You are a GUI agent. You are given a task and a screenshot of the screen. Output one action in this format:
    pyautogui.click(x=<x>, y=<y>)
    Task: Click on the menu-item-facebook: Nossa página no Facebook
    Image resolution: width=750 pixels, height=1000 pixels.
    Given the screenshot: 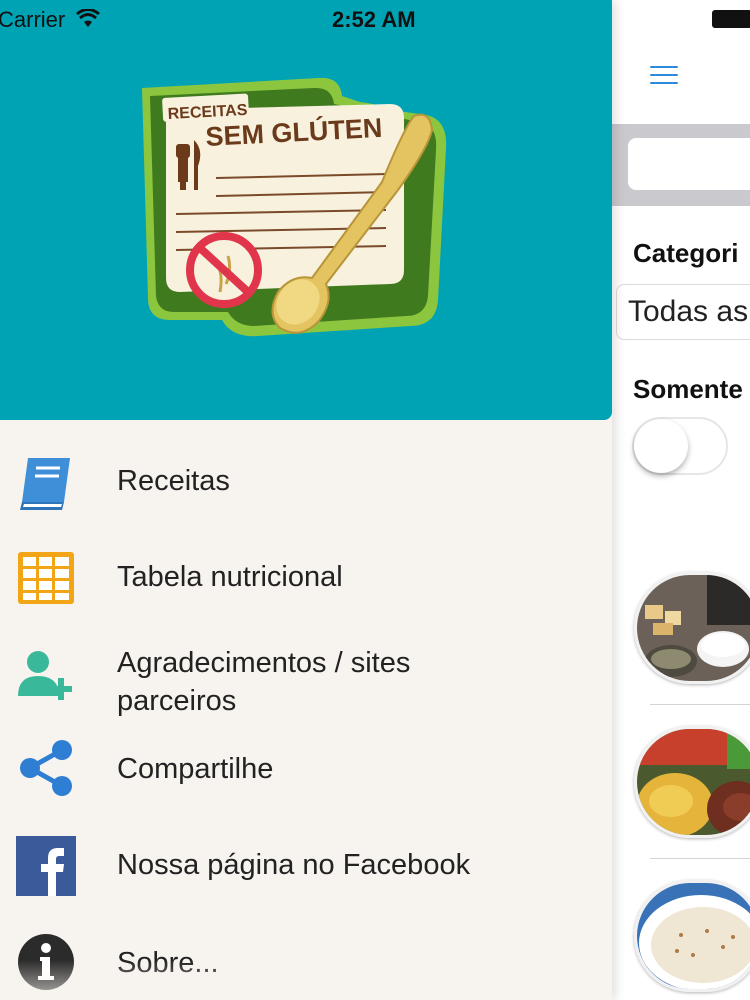 What is the action you would take?
    pyautogui.click(x=306, y=872)
    